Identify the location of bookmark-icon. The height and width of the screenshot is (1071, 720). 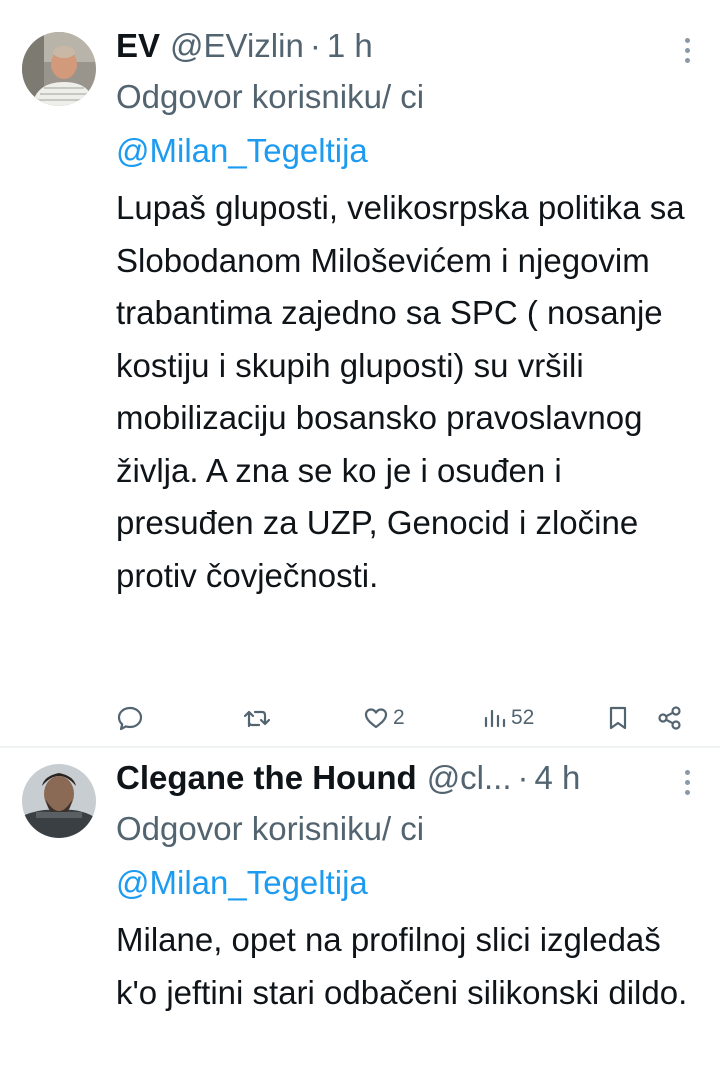
(618, 718).